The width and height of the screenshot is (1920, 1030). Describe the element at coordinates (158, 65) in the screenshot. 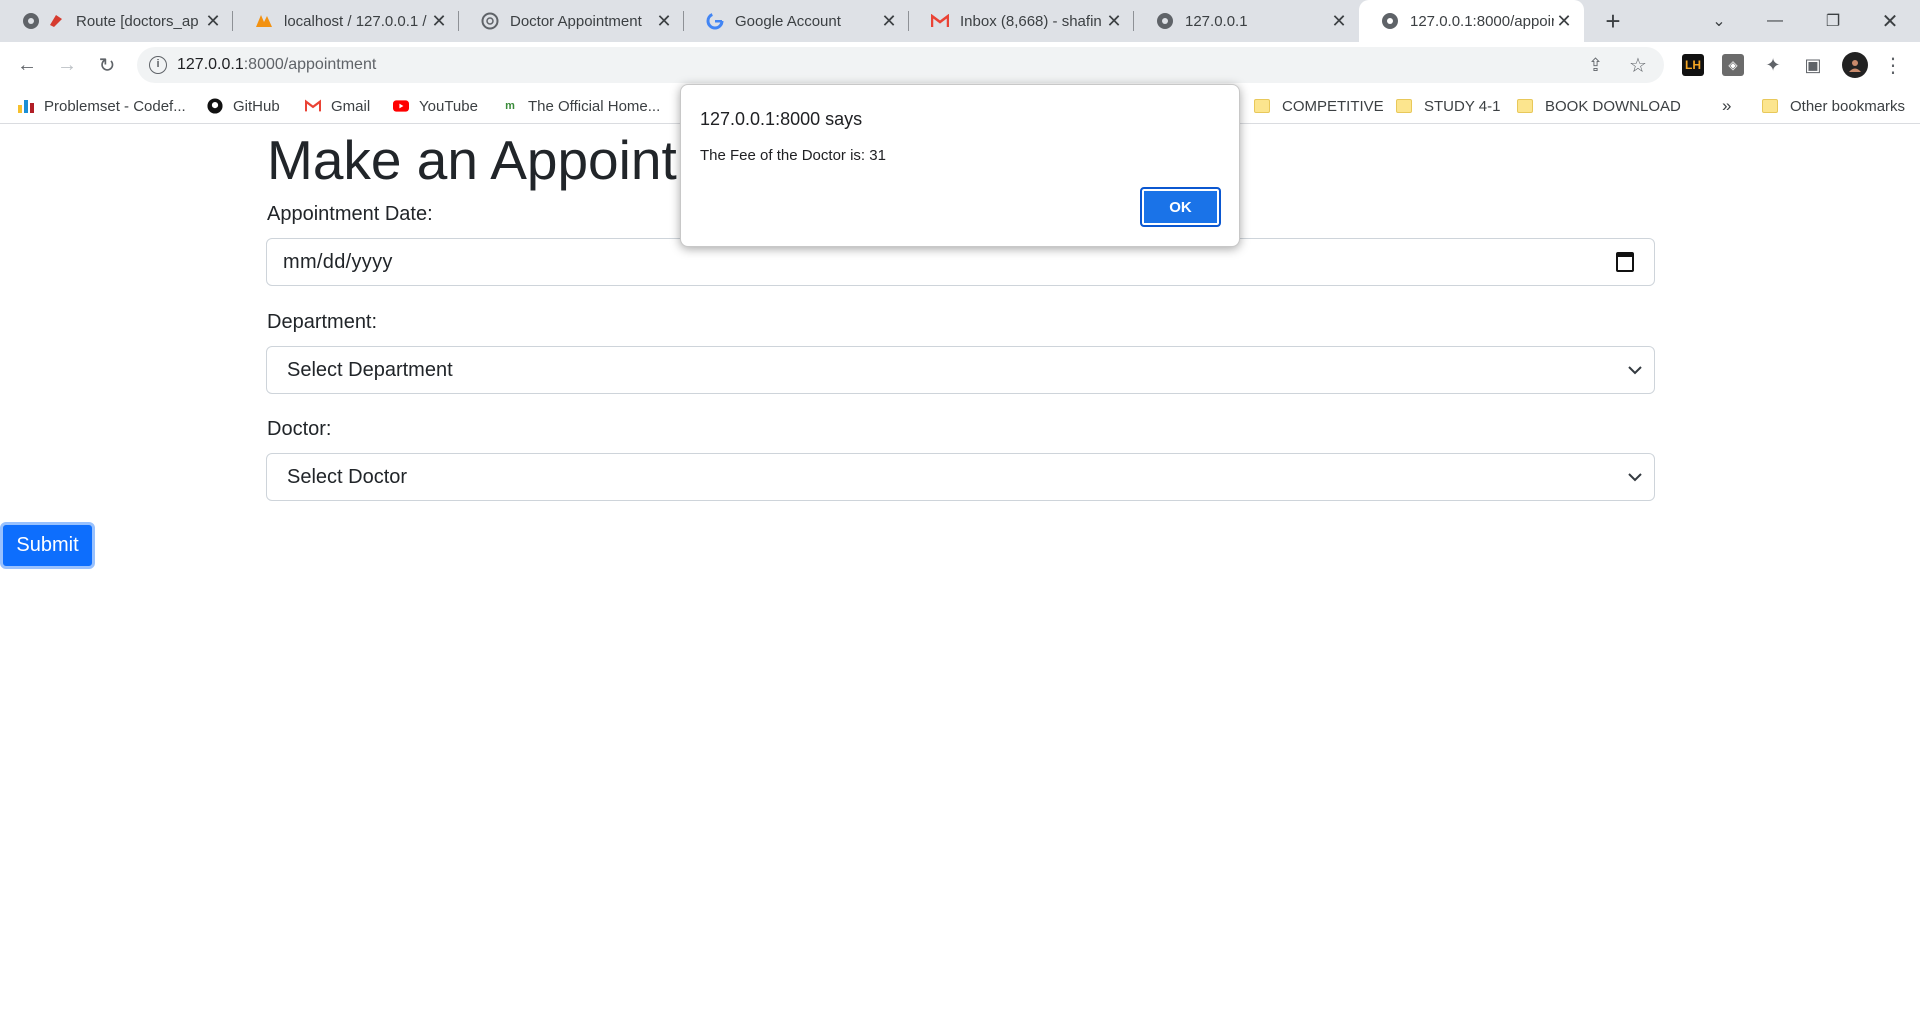

I see `site-info-icon: i` at that location.